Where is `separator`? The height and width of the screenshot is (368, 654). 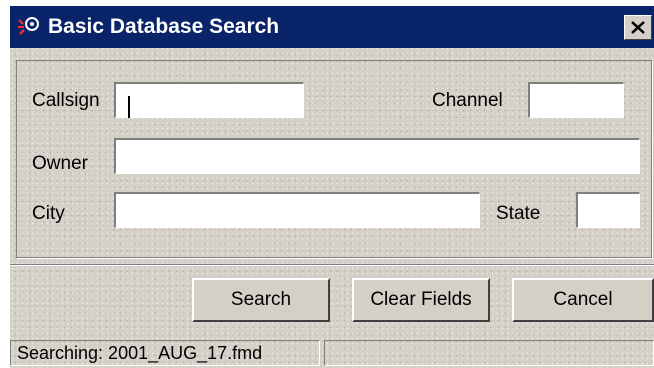
separator is located at coordinates (332, 265).